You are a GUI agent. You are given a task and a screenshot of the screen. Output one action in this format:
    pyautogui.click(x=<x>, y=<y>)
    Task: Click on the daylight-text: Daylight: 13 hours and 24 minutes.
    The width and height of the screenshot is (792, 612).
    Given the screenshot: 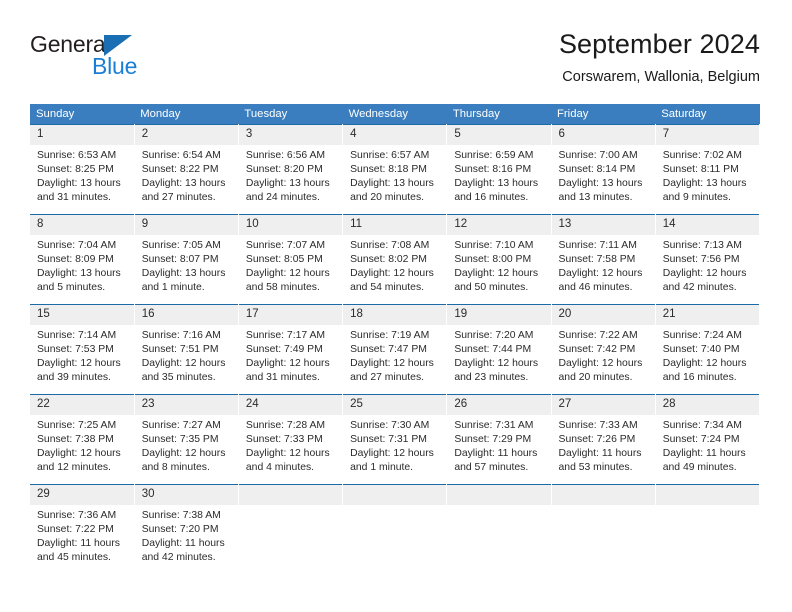 What is the action you would take?
    pyautogui.click(x=287, y=191)
    